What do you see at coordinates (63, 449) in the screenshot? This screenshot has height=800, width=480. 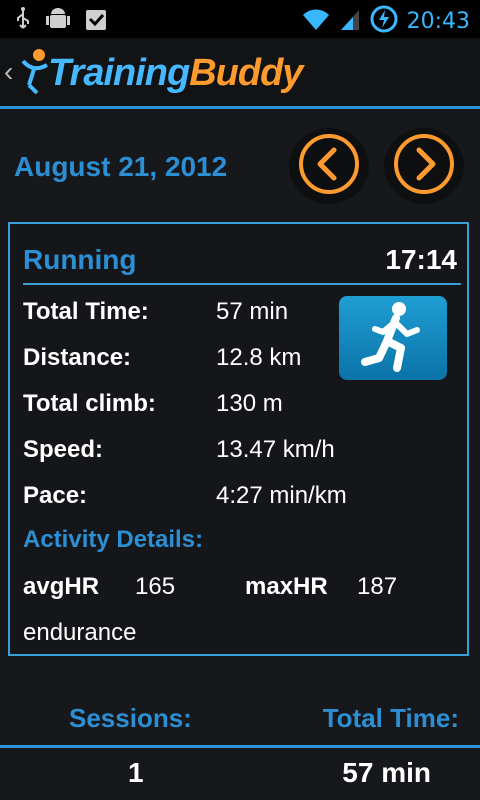 I see `stat-label: Speed:` at bounding box center [63, 449].